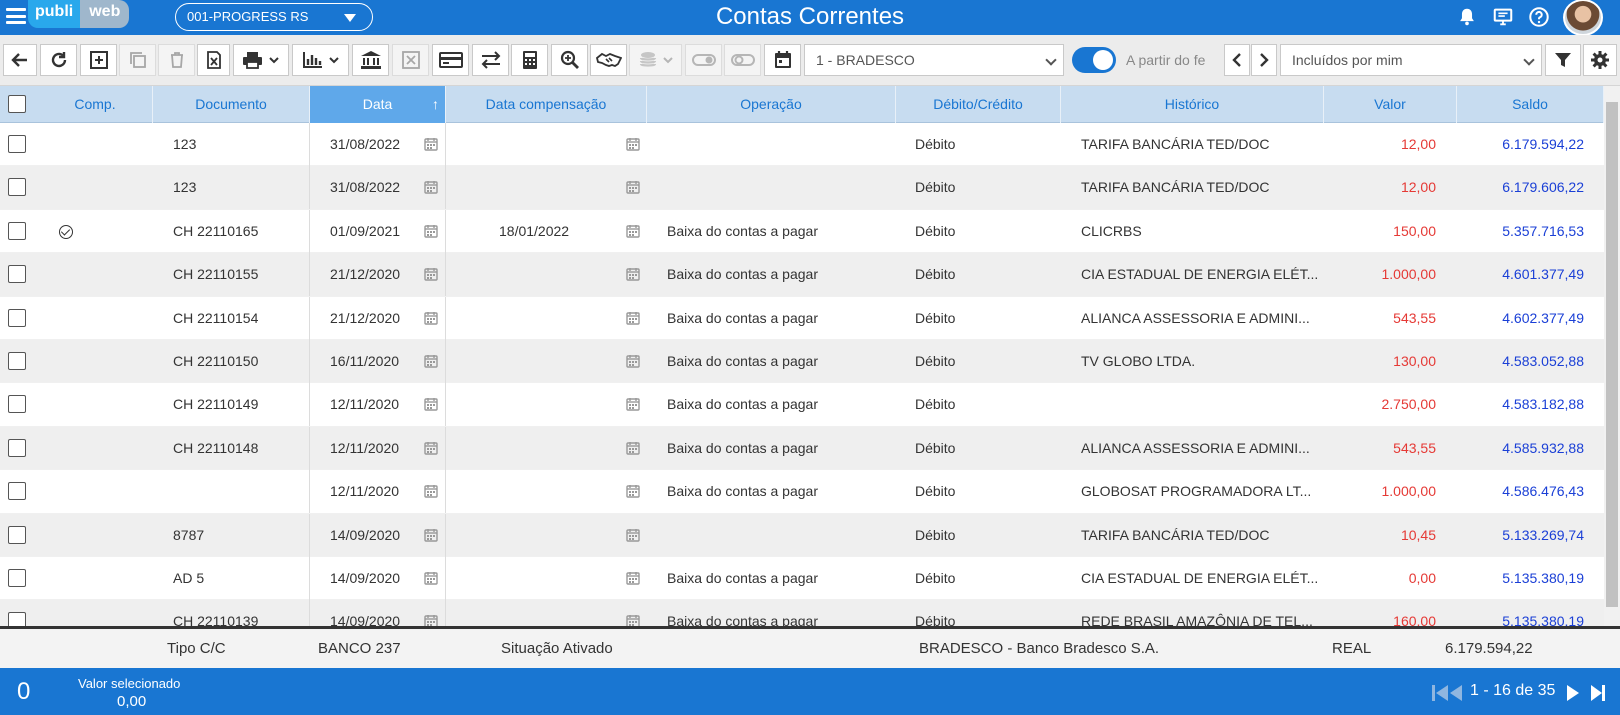  Describe the element at coordinates (703, 60) in the screenshot. I see `toggle-on-button` at that location.